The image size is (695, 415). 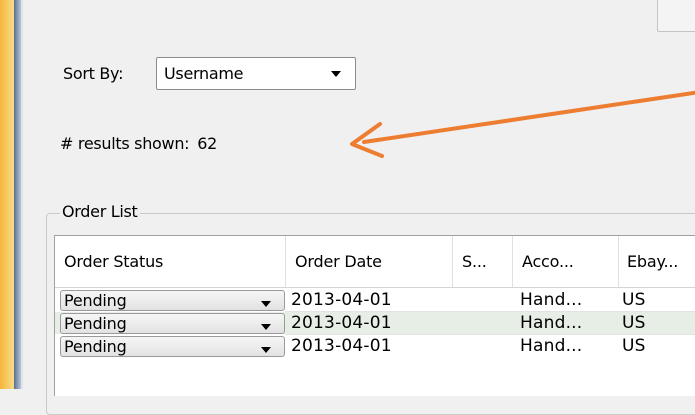 What do you see at coordinates (170, 261) in the screenshot?
I see `column-header-order-status: Order Status` at bounding box center [170, 261].